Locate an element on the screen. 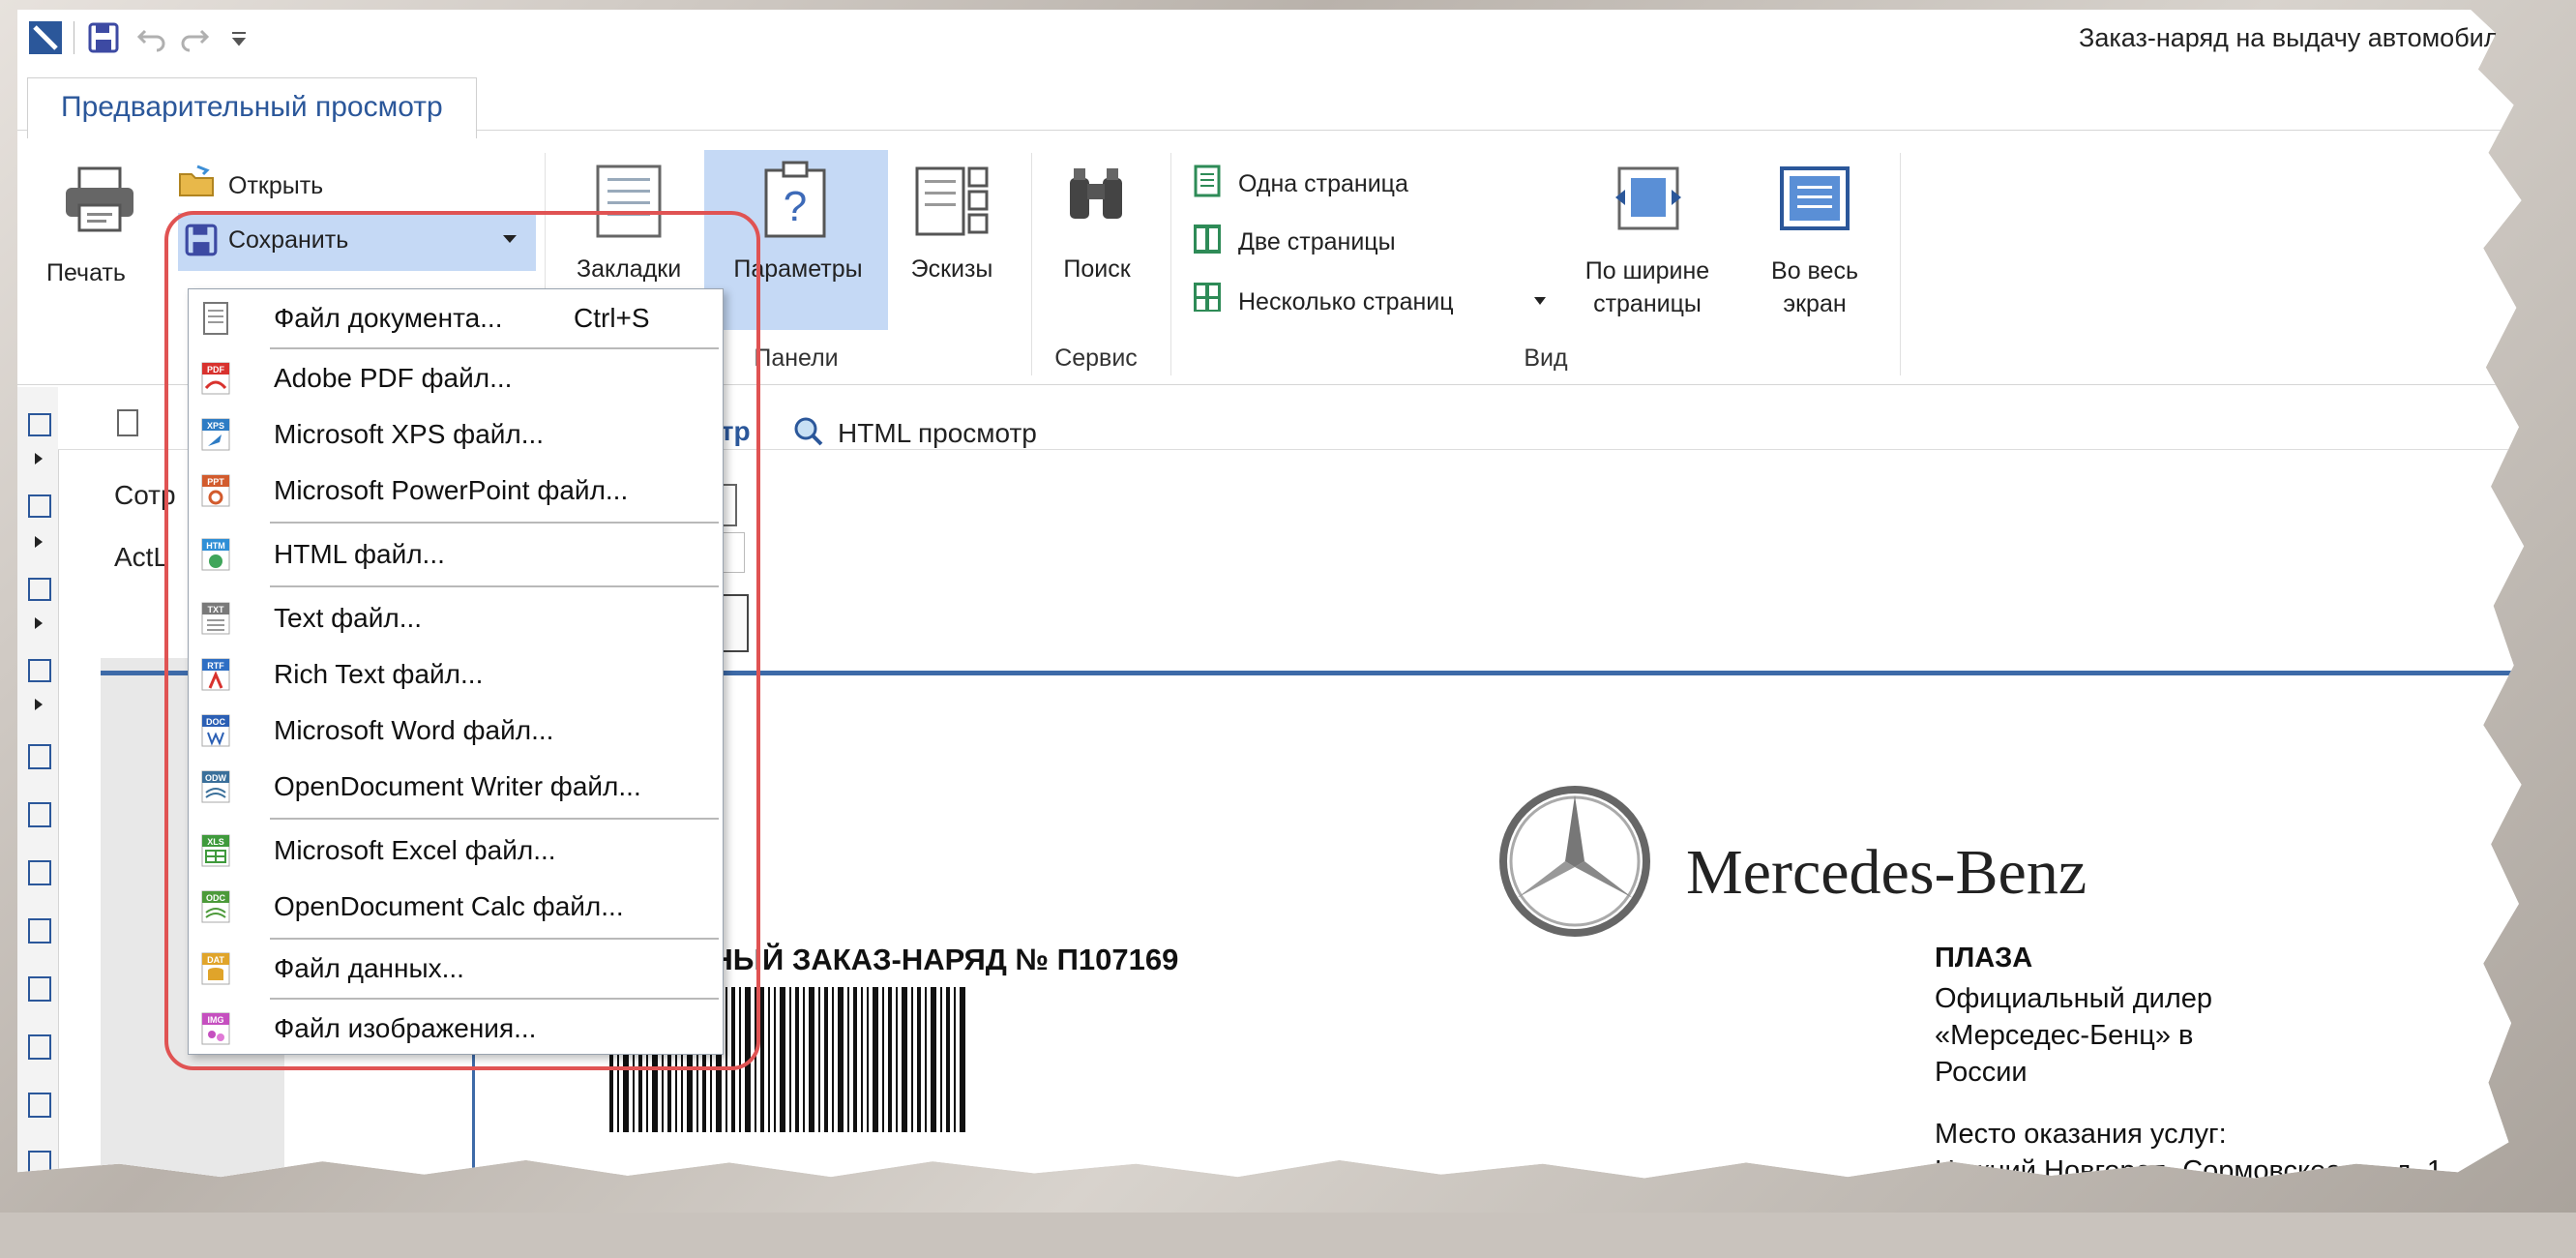 The height and width of the screenshot is (1258, 2576). chevron-down-icon is located at coordinates (1540, 301).